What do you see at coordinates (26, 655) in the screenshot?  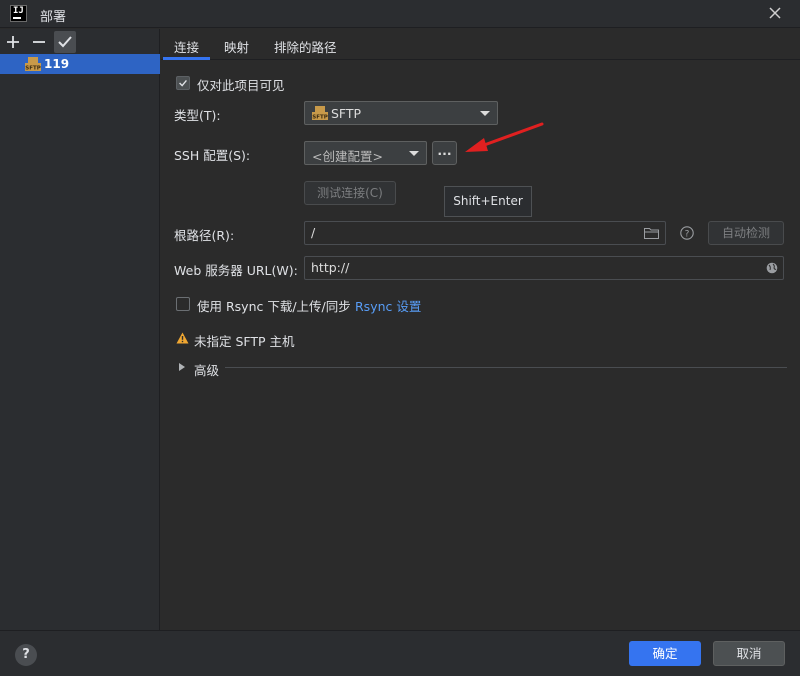 I see `help-button: ?` at bounding box center [26, 655].